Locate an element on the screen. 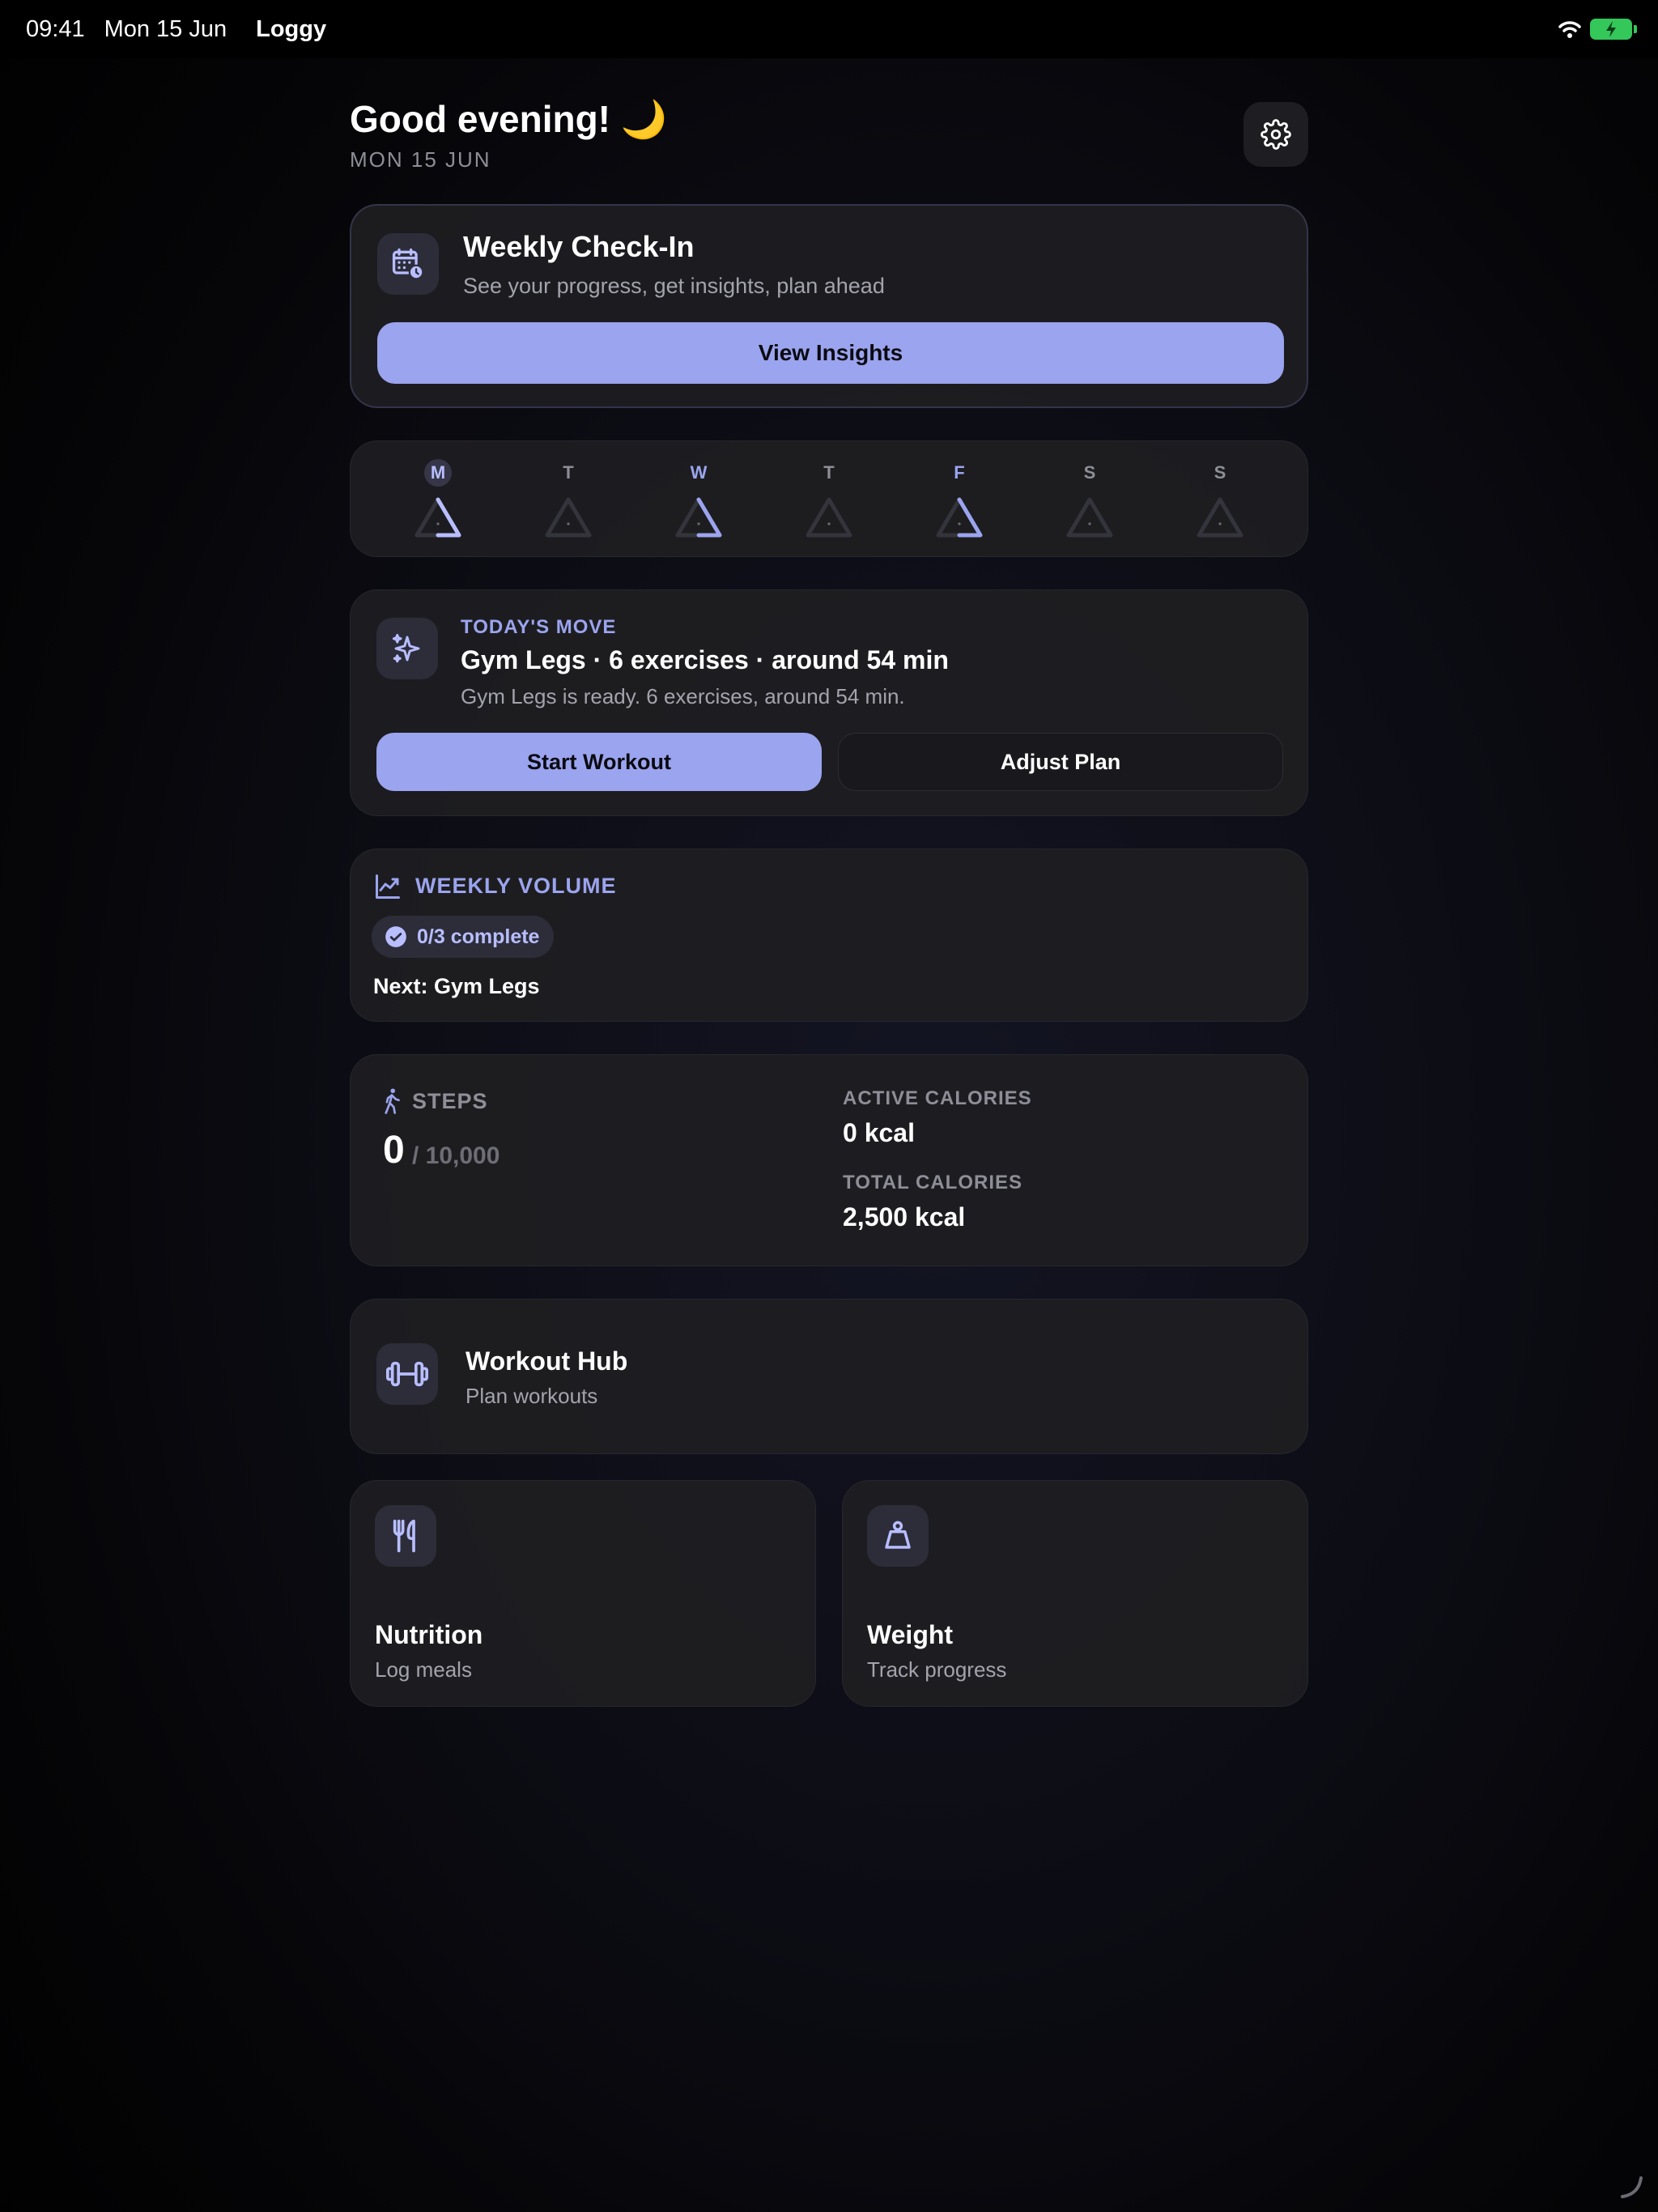 This screenshot has width=1658, height=2212. week-day: M is located at coordinates (438, 500).